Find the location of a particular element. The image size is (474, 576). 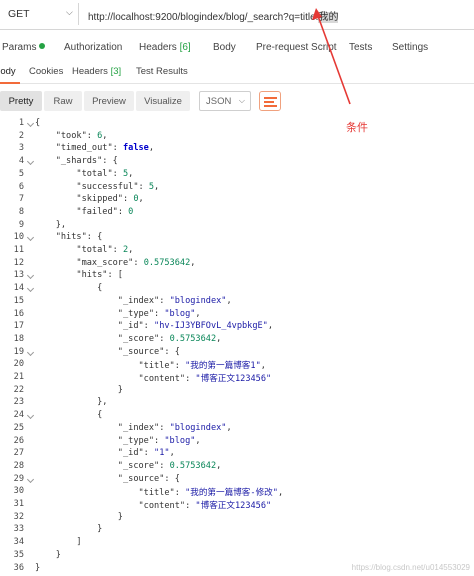

tab-prerequest-script: Pre-request Script is located at coordinates (296, 47).